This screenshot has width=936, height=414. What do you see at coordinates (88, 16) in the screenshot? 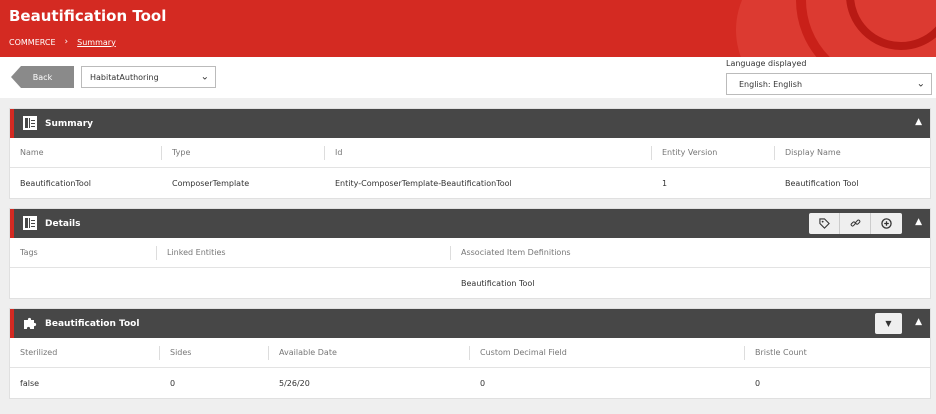
I see `page-title: Beautification Tool` at bounding box center [88, 16].